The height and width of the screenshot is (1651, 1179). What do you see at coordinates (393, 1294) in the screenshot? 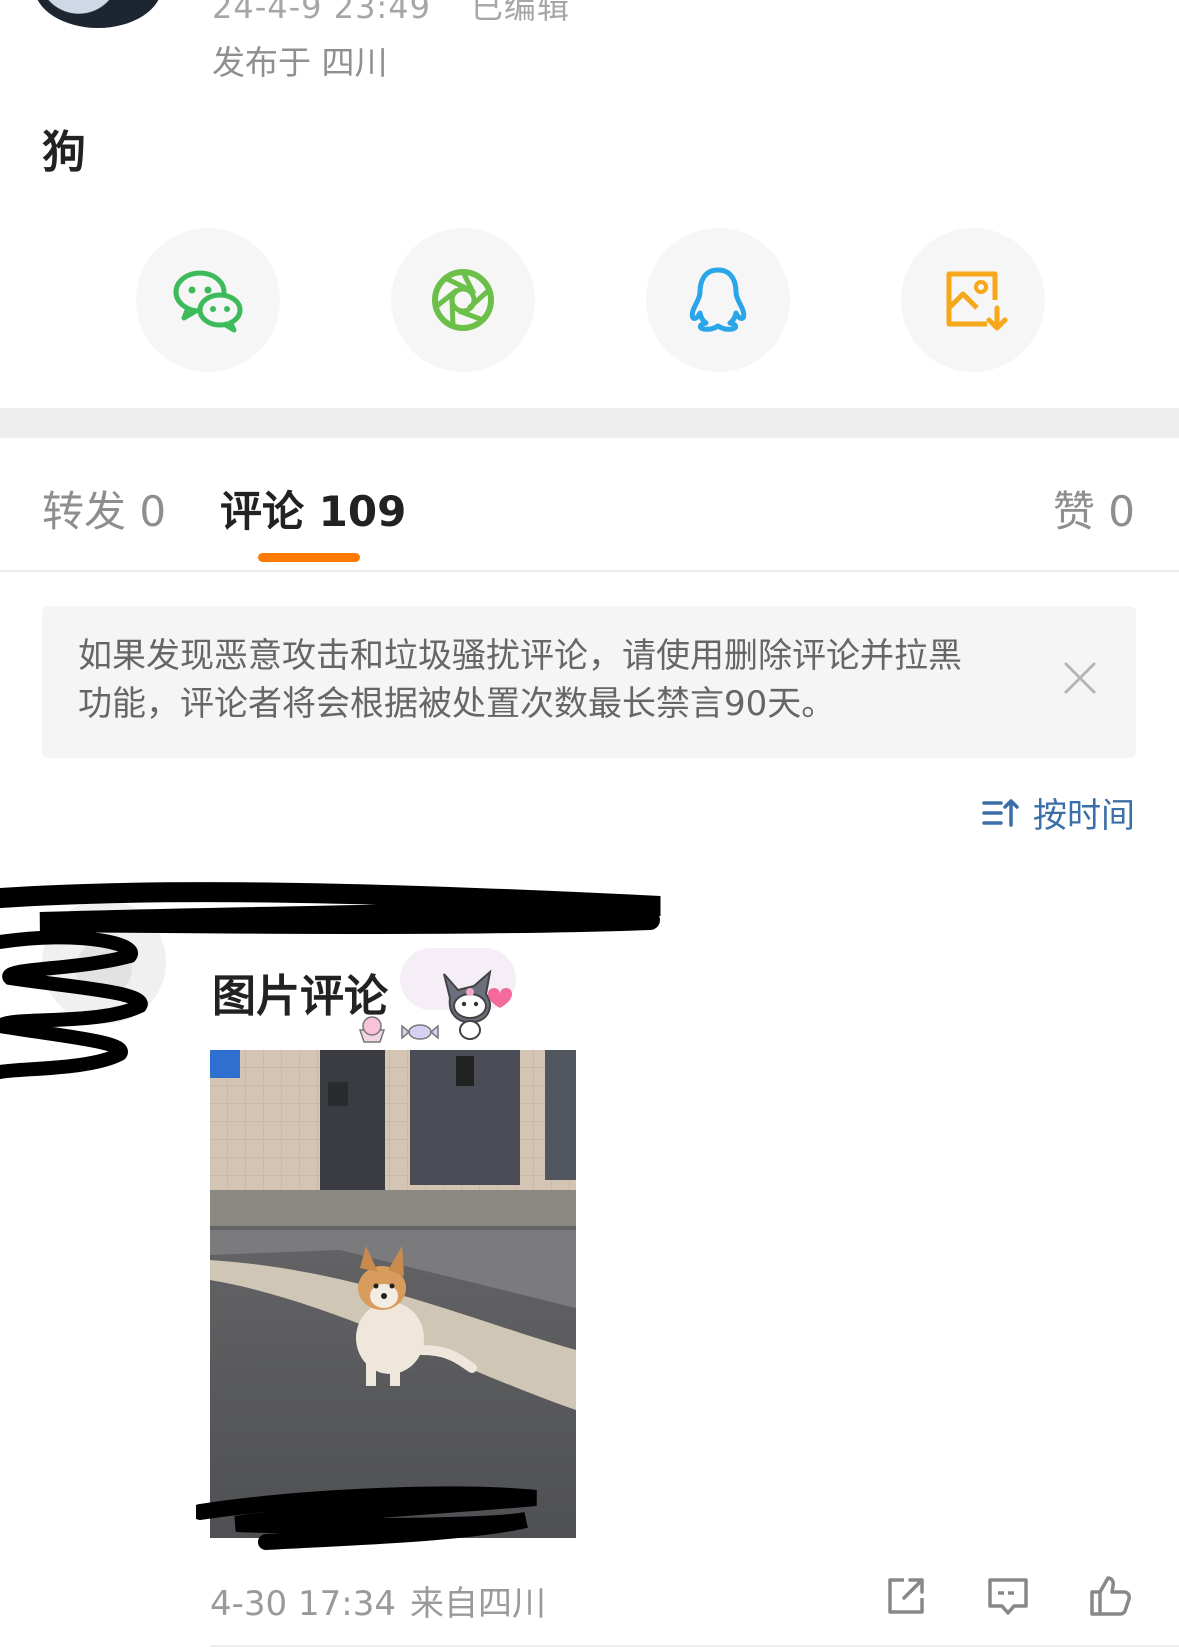
I see `comment-photo` at bounding box center [393, 1294].